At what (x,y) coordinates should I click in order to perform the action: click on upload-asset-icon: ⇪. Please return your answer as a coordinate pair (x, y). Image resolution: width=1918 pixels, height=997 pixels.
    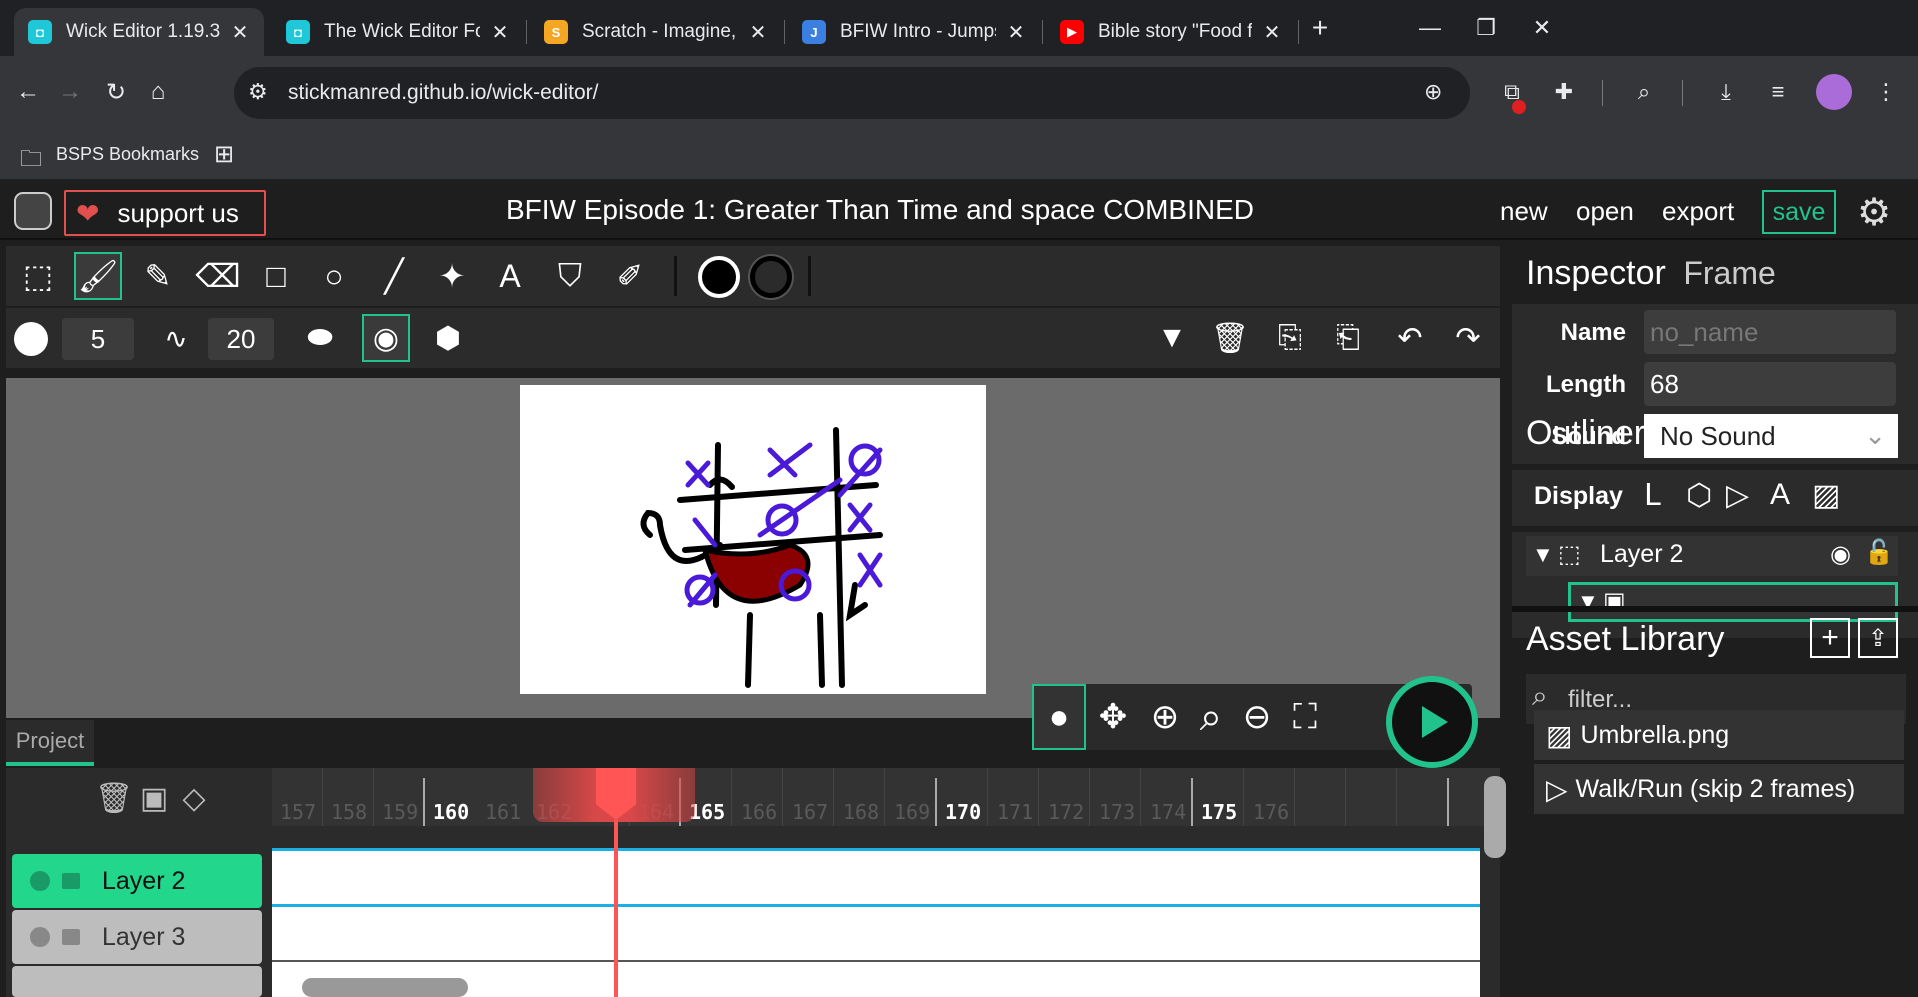
    Looking at the image, I should click on (1878, 638).